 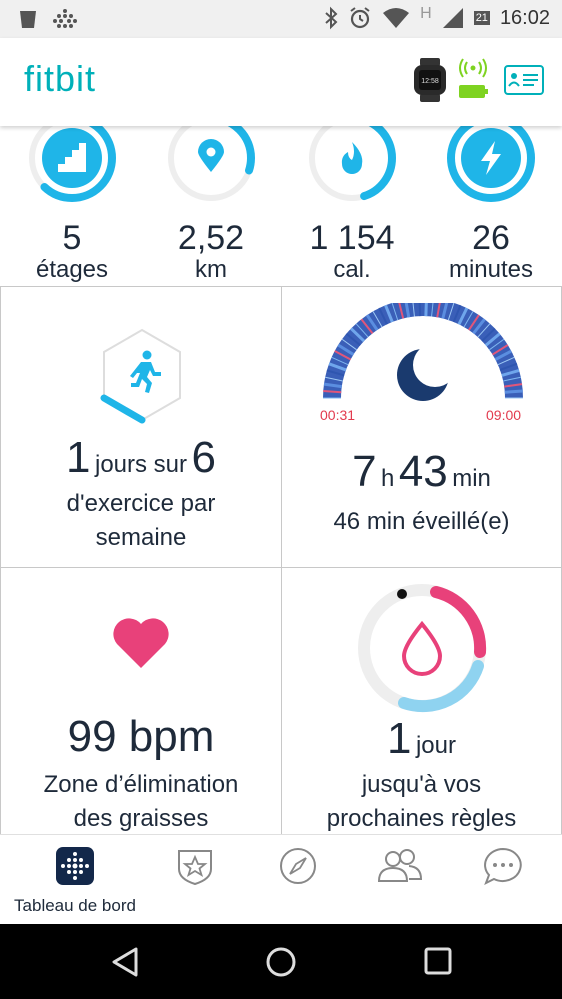 What do you see at coordinates (399, 738) in the screenshot?
I see `cycle-count: 1` at bounding box center [399, 738].